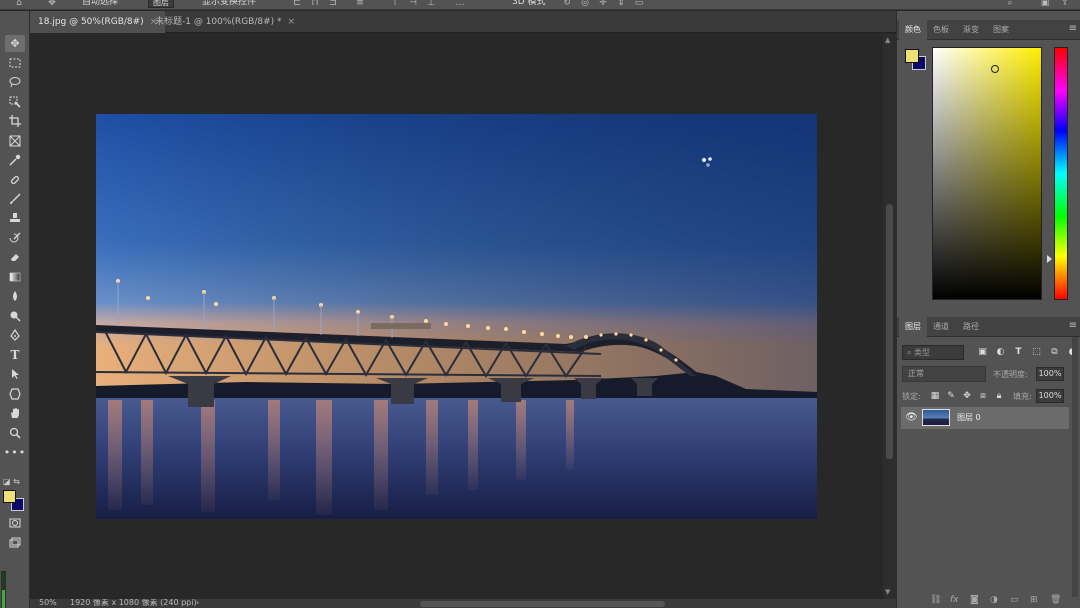 This screenshot has height=608, width=1080. Describe the element at coordinates (14, 452) in the screenshot. I see `more-tools-icon: •••` at that location.